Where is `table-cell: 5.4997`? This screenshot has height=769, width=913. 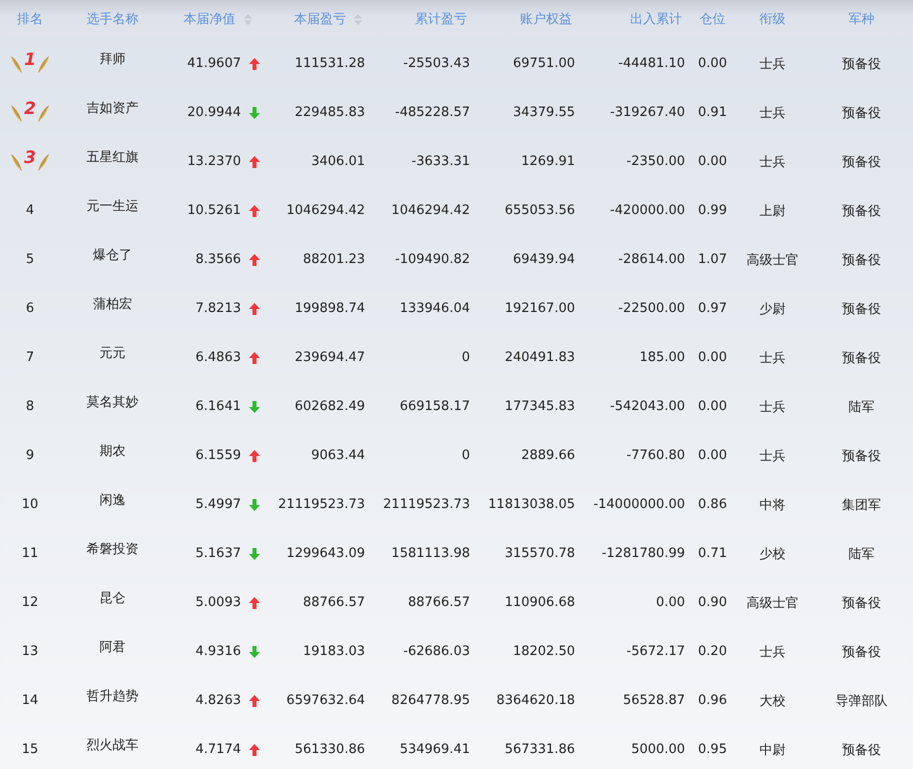
table-cell: 5.4997 is located at coordinates (218, 504).